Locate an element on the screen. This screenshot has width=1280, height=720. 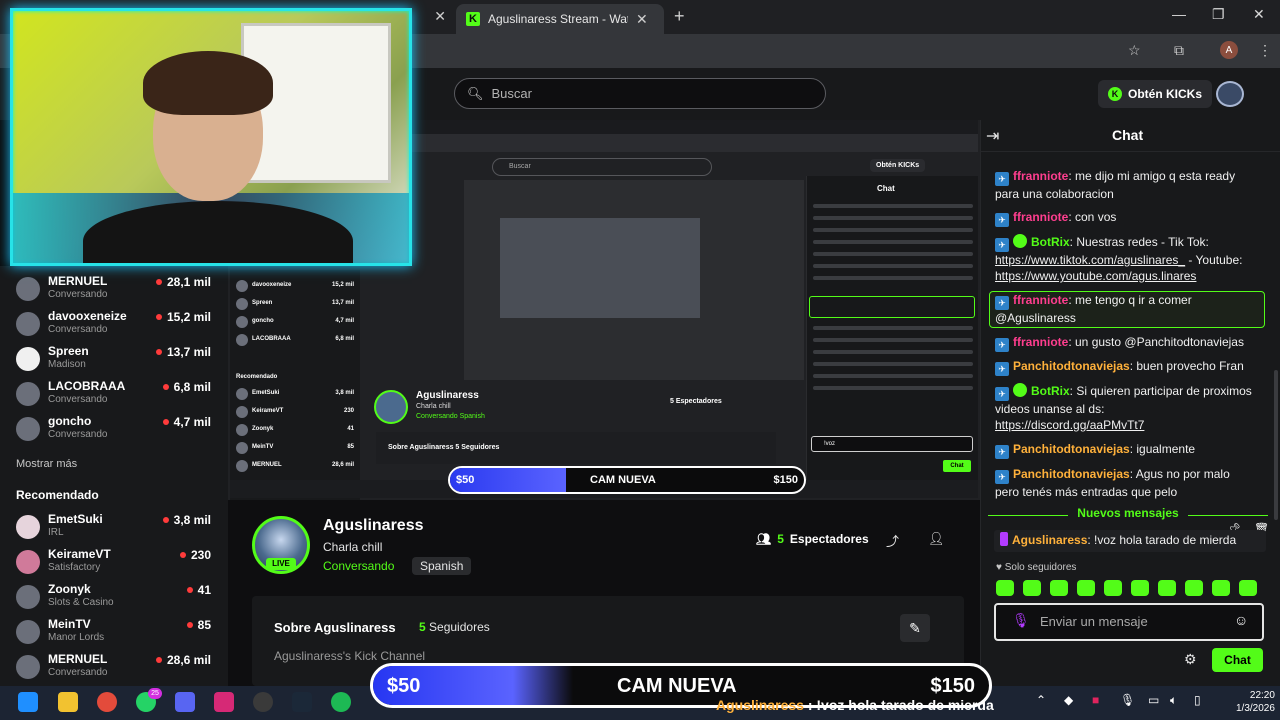
follow-icon: 👤︎ is located at coordinates (936, 539).